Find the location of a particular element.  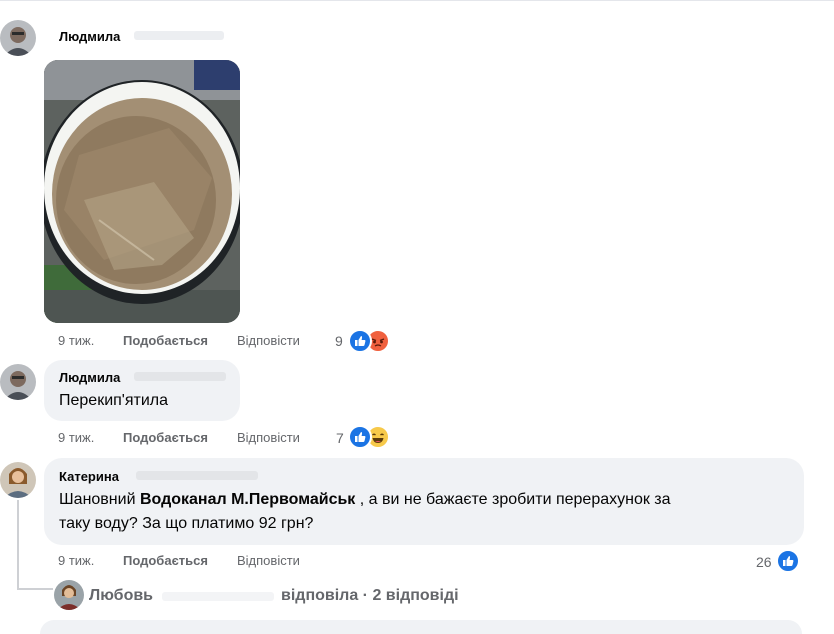

view-replies-link: відповіла · 2 відповіді is located at coordinates (370, 596).